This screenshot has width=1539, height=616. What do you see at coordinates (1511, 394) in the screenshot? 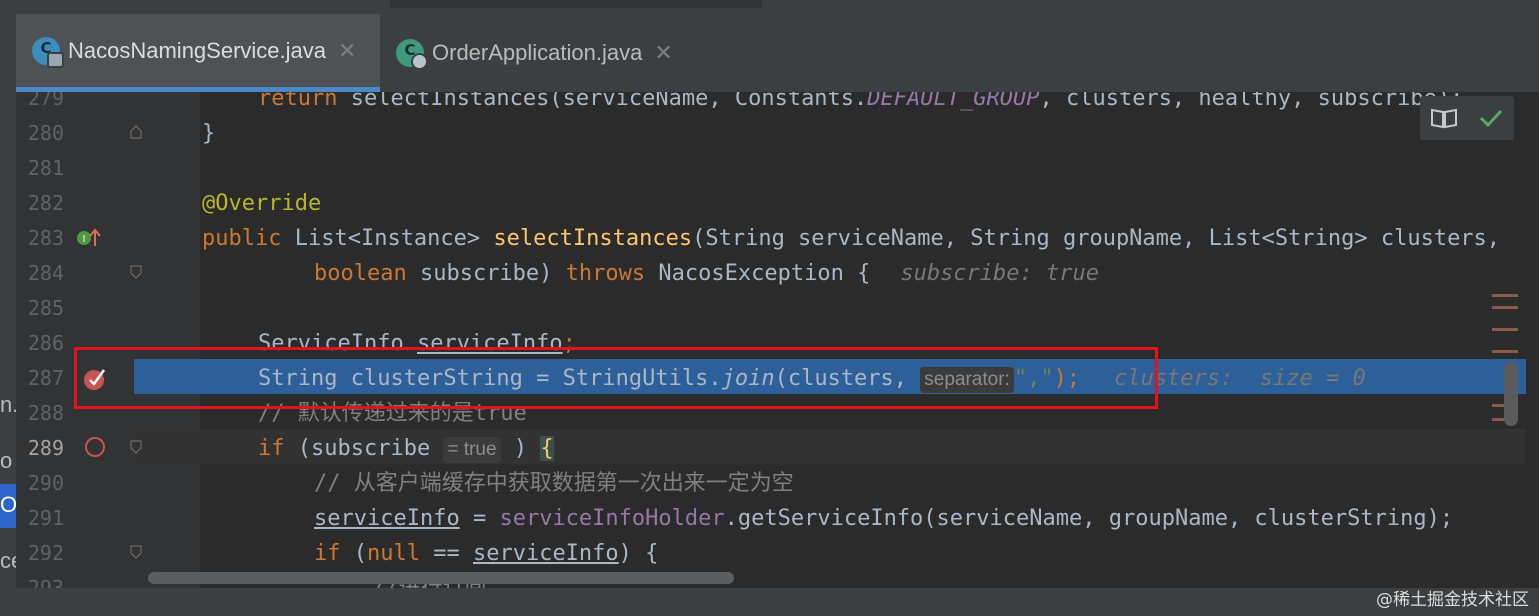
I see `vertical-scrollbar-thumb` at bounding box center [1511, 394].